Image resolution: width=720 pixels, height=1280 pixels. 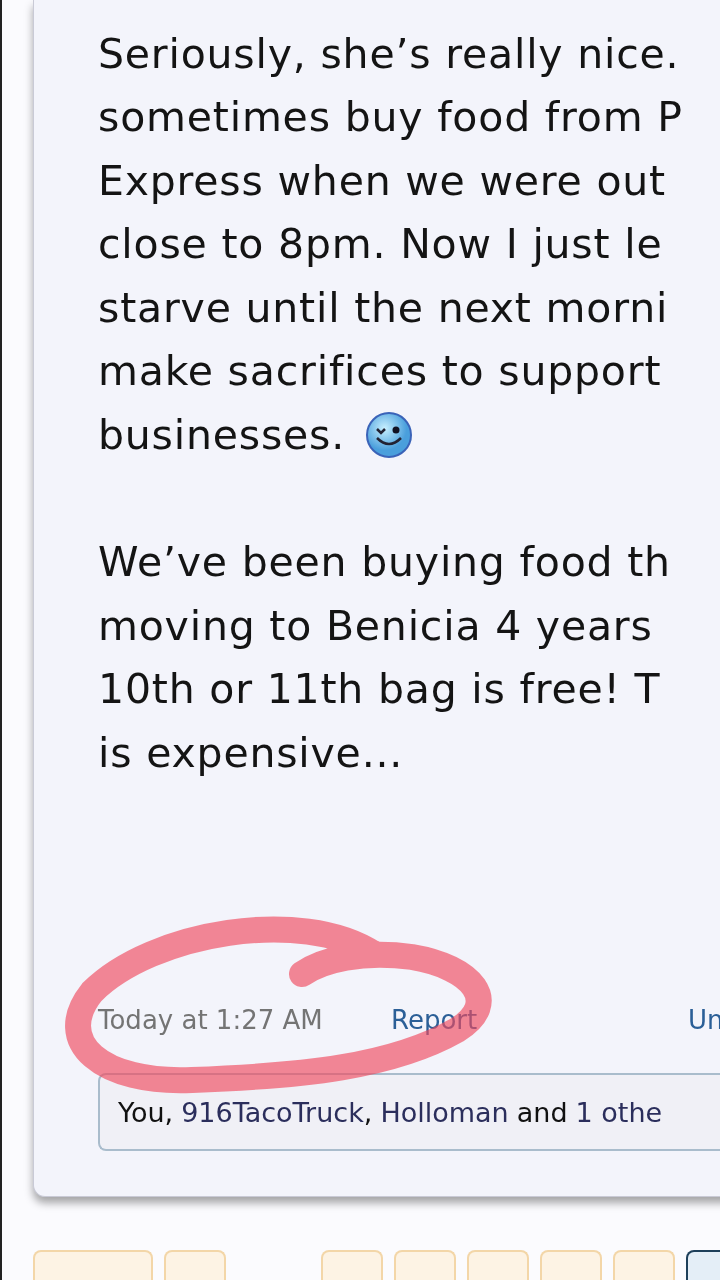 What do you see at coordinates (380, 244) in the screenshot?
I see `post-text-line: close to 8pm. Now I just le` at bounding box center [380, 244].